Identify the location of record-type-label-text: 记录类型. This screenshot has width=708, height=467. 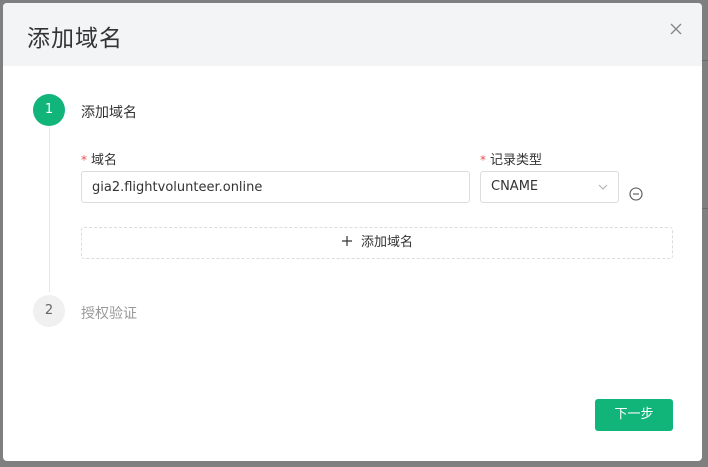
(516, 160).